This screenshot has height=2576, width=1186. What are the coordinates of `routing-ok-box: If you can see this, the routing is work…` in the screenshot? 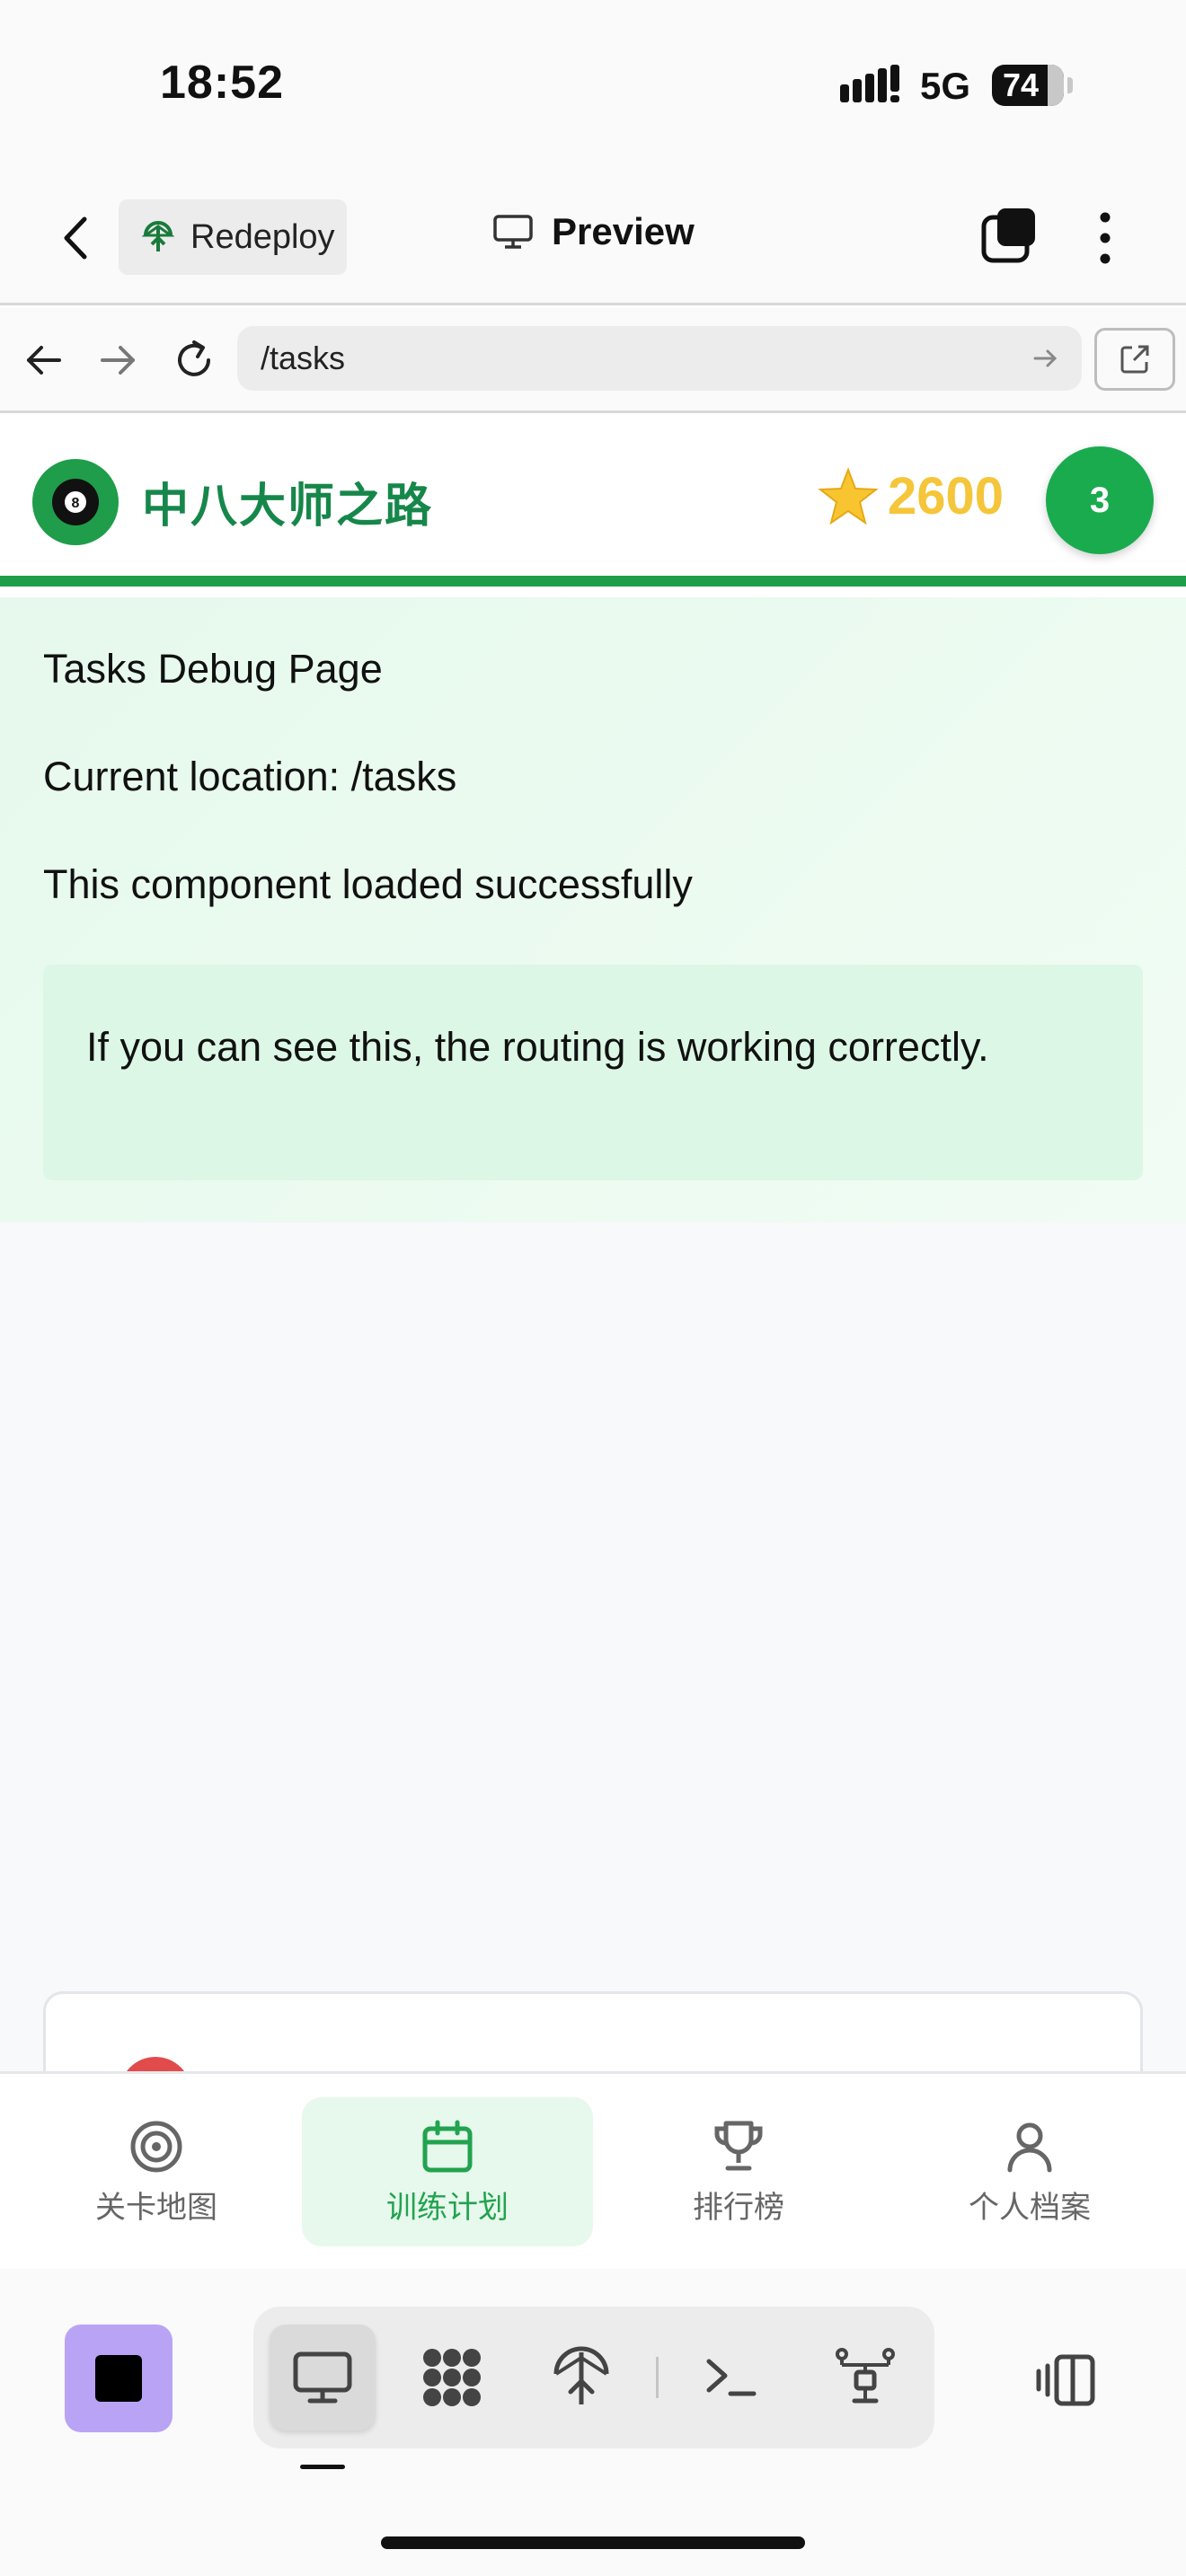 It's located at (593, 1072).